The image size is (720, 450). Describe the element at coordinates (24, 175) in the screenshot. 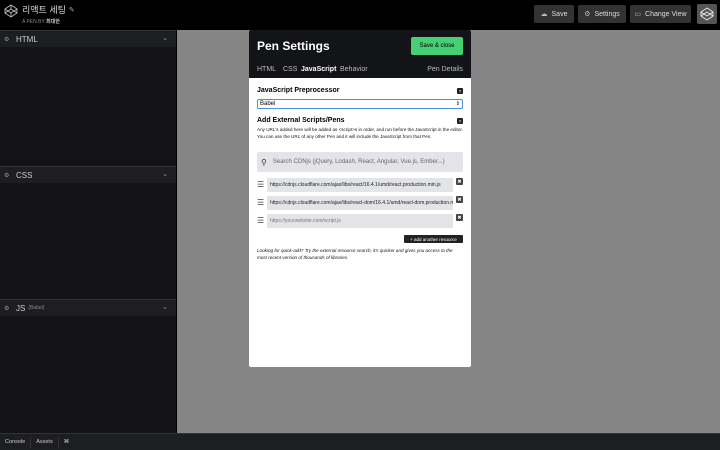

I see `css-panel-label: CSS` at that location.